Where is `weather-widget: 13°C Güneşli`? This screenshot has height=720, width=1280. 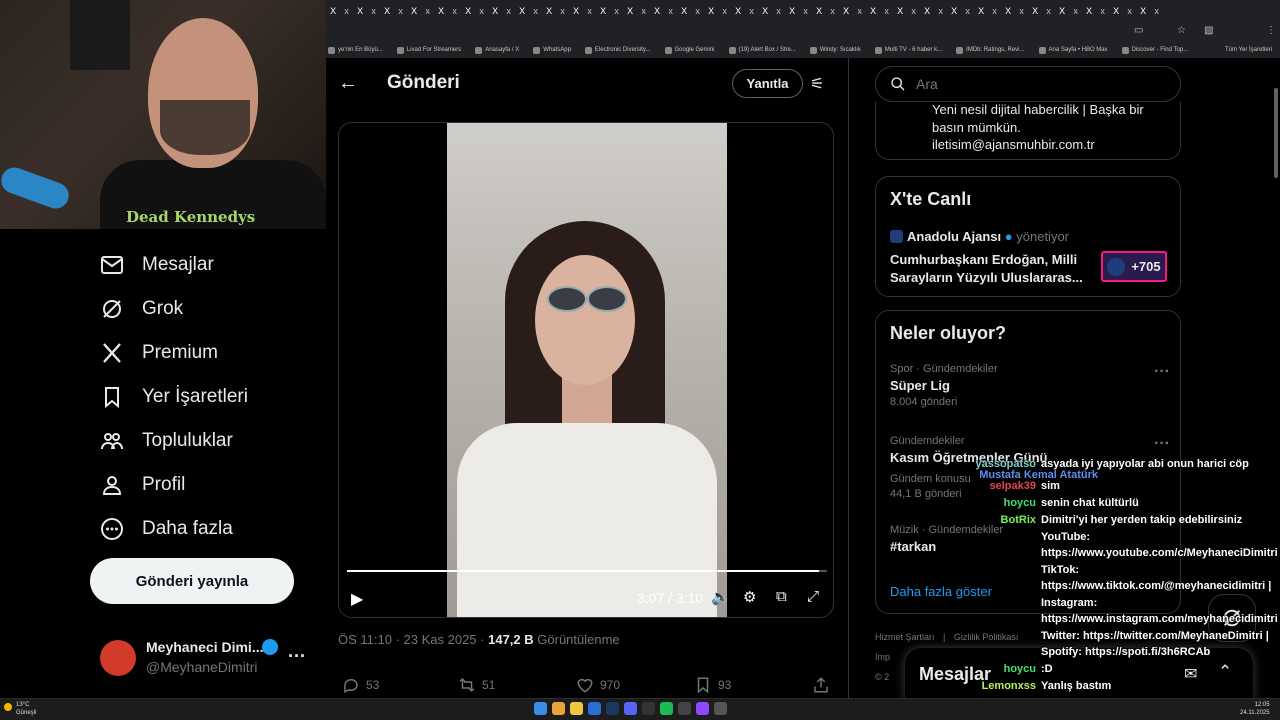 weather-widget: 13°C Güneşli is located at coordinates (26, 709).